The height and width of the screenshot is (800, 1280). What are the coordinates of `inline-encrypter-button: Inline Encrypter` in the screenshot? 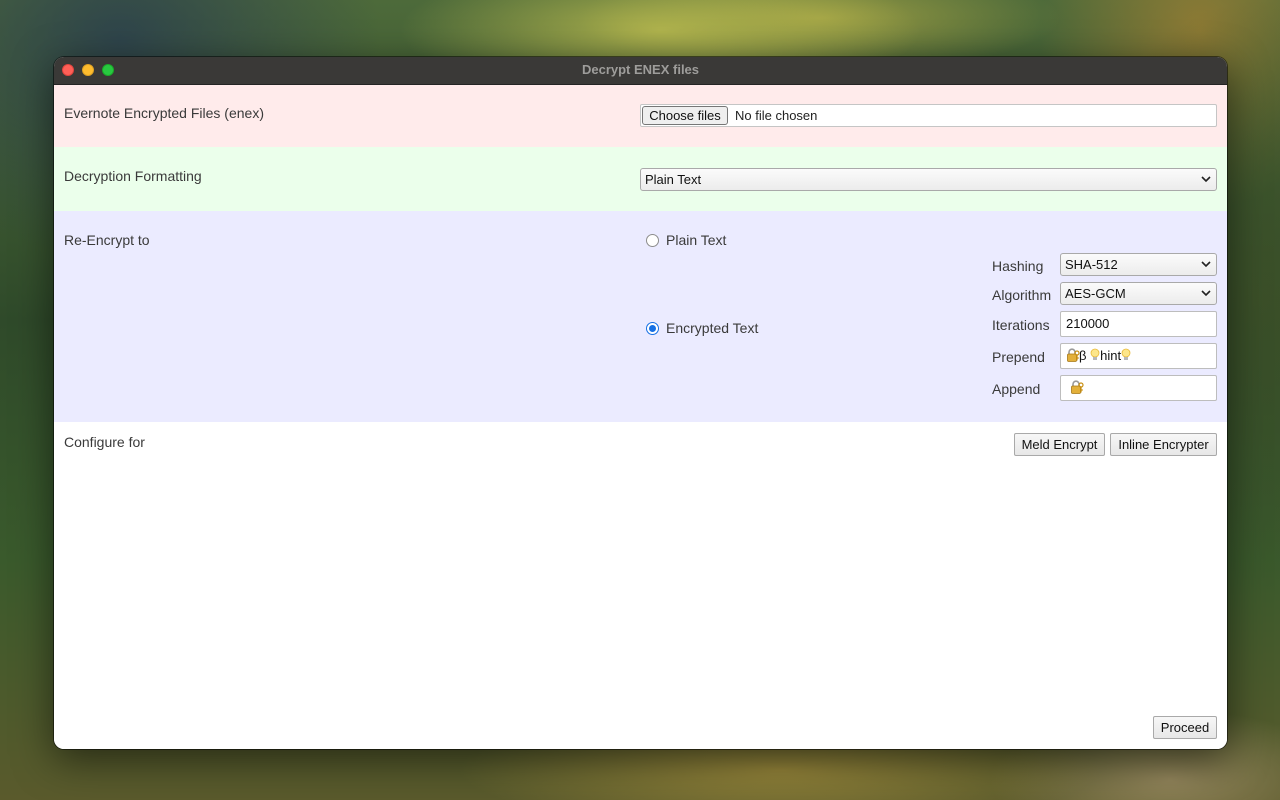 It's located at (1163, 444).